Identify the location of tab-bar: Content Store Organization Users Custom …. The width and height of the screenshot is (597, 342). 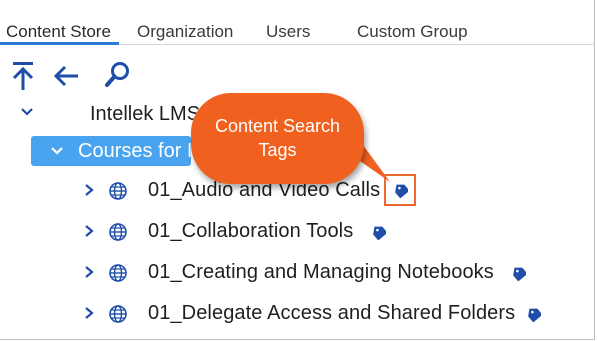
(297, 22).